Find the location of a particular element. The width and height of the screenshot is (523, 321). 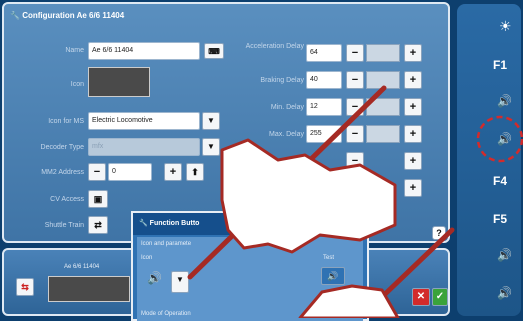

highlight-circle-icon is located at coordinates (499, 139).